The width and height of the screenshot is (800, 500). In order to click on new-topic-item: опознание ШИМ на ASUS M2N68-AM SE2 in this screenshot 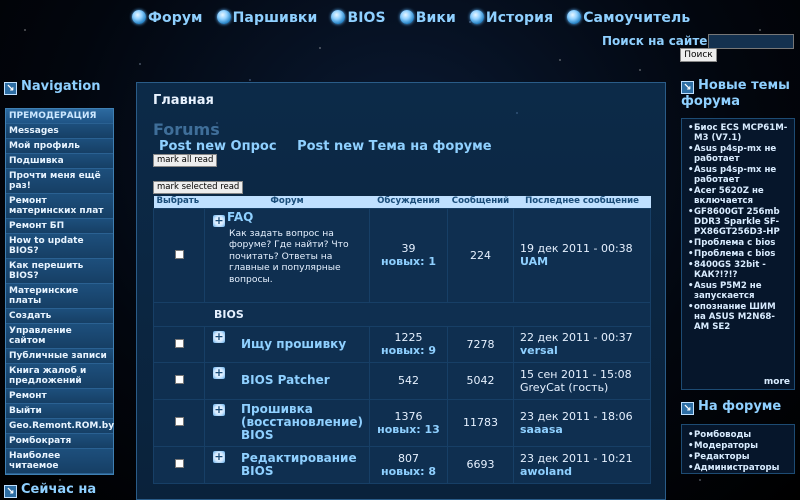, I will do `click(739, 317)`.